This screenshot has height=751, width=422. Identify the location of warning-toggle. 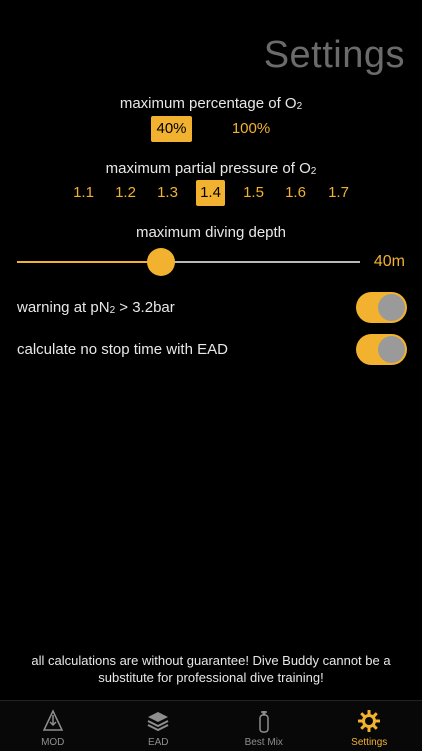
(381, 307).